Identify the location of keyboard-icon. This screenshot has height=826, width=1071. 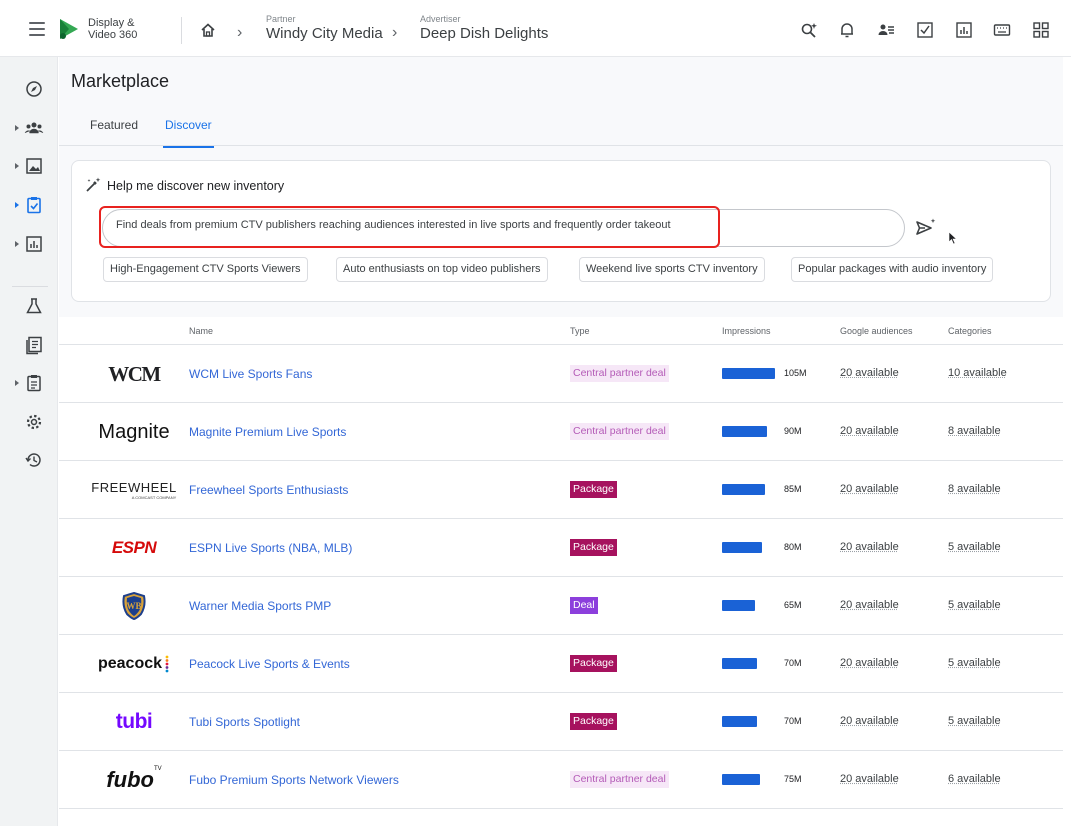
(1002, 30).